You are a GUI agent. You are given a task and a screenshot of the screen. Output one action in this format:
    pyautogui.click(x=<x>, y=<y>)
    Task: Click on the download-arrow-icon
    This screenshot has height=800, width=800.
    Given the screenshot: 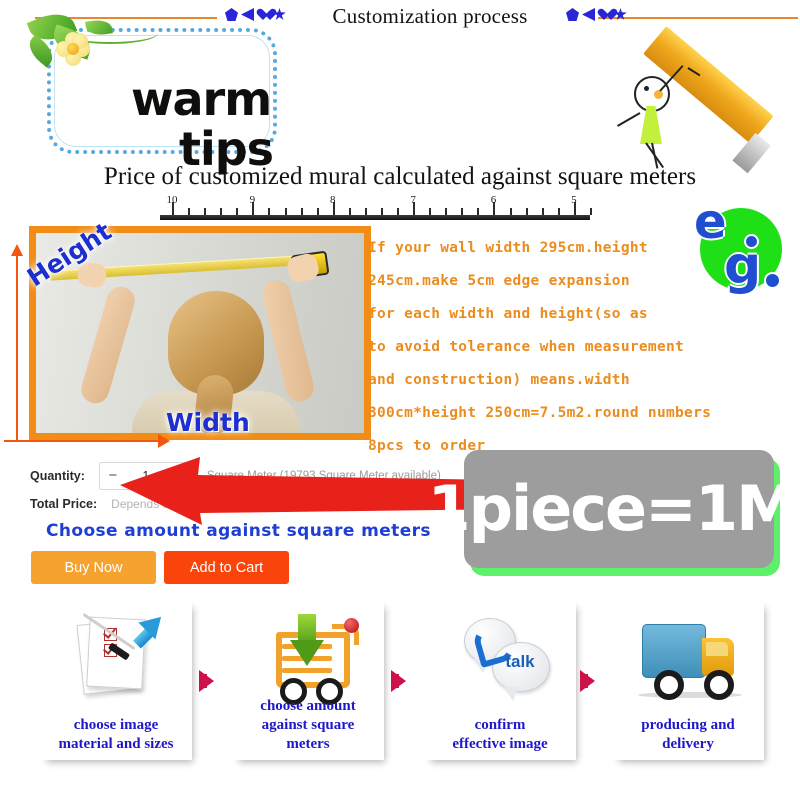 What is the action you would take?
    pyautogui.click(x=307, y=642)
    